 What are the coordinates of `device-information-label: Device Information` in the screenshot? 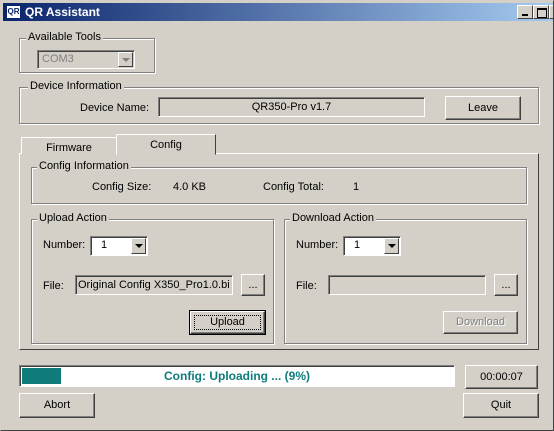 It's located at (76, 86).